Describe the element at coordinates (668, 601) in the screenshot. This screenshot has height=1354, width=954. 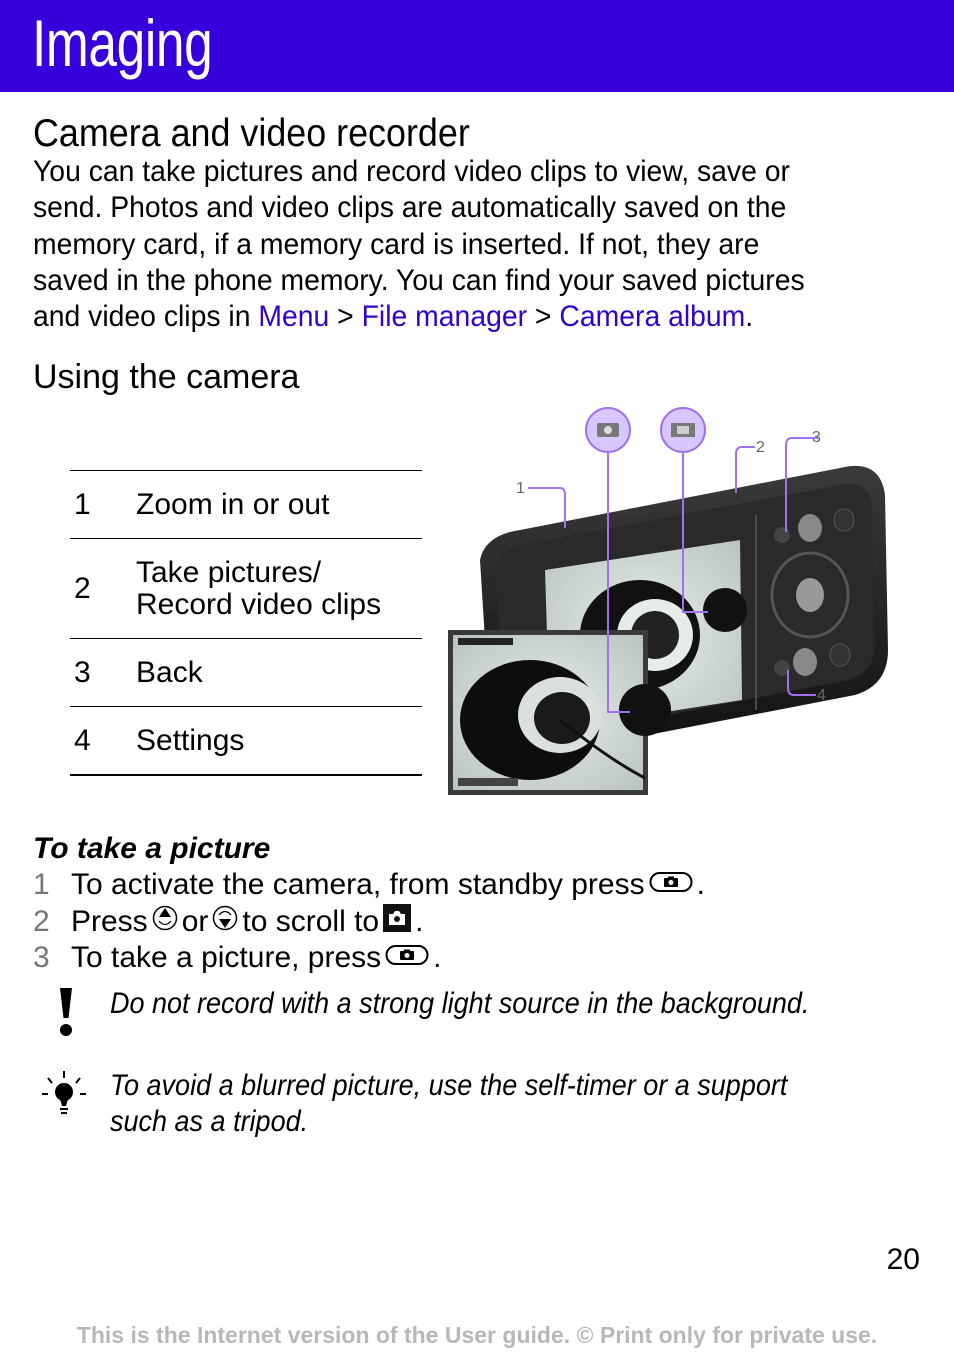
I see `phone-drawing: 1 2 3 4` at that location.